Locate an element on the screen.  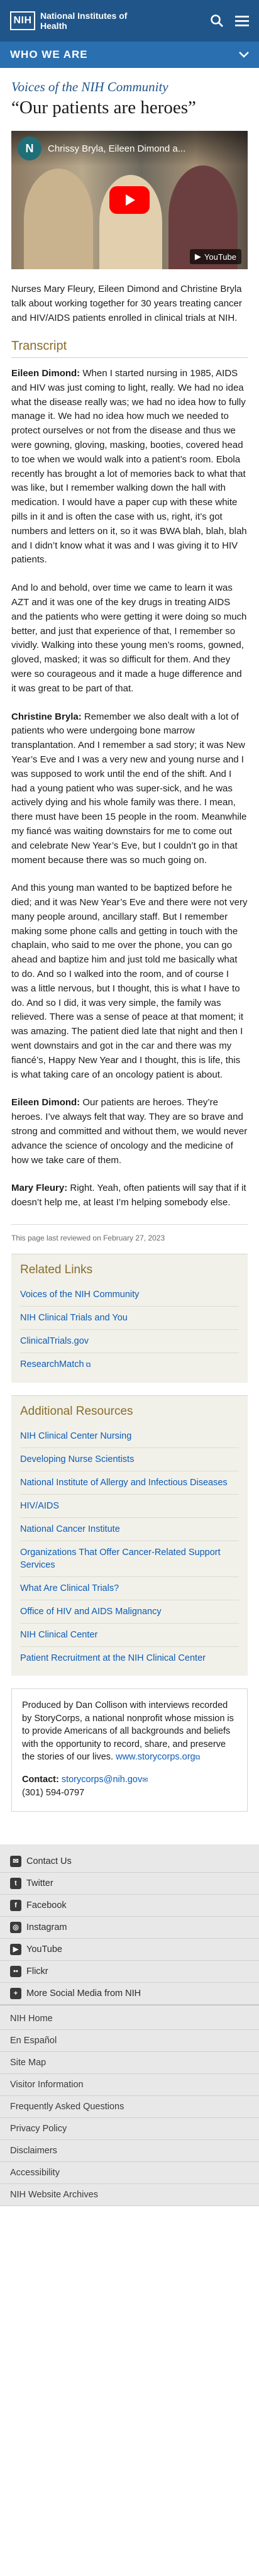
youtube-badge: ▶ YouTube is located at coordinates (215, 256).